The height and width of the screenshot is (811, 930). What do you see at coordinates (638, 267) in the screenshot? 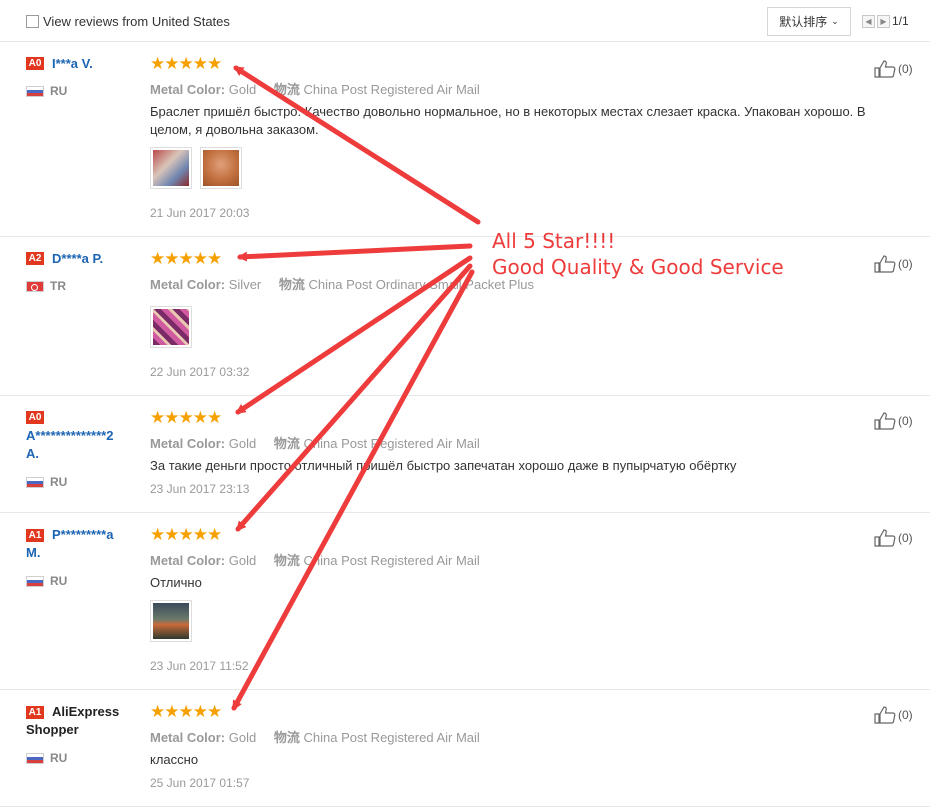
I see `annotation-line-2: Good Quality & Good Service` at bounding box center [638, 267].